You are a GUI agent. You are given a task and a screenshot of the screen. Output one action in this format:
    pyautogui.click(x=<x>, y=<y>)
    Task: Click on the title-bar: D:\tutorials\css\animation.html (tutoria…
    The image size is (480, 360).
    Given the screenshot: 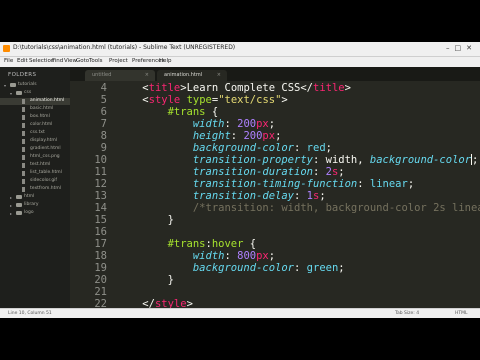 What is the action you would take?
    pyautogui.click(x=240, y=49)
    